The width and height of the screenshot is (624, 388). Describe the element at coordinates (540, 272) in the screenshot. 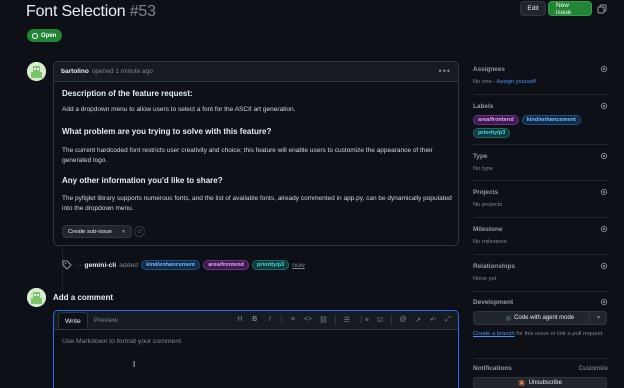

I see `sidebar-relationships: Relationships None yet` at that location.